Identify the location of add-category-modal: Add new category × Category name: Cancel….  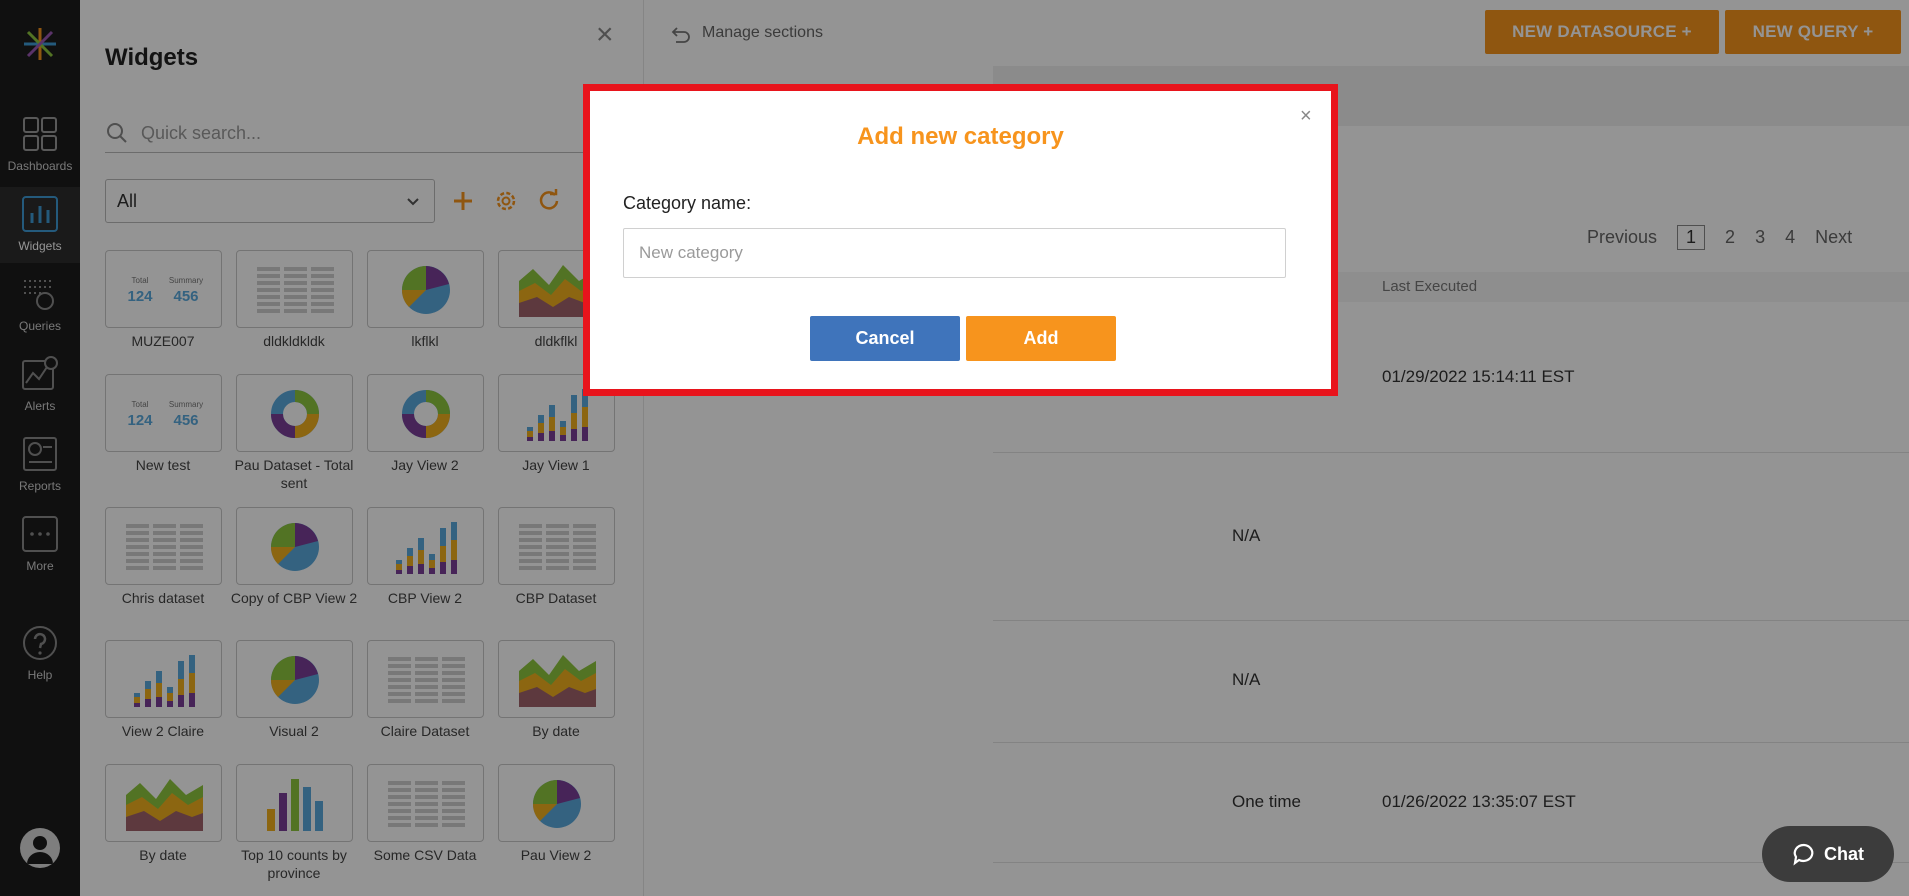
(960, 240).